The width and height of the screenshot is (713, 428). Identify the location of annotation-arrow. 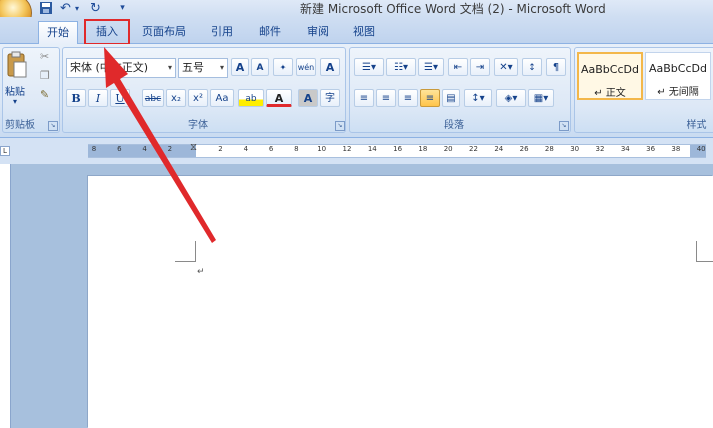
(160, 145).